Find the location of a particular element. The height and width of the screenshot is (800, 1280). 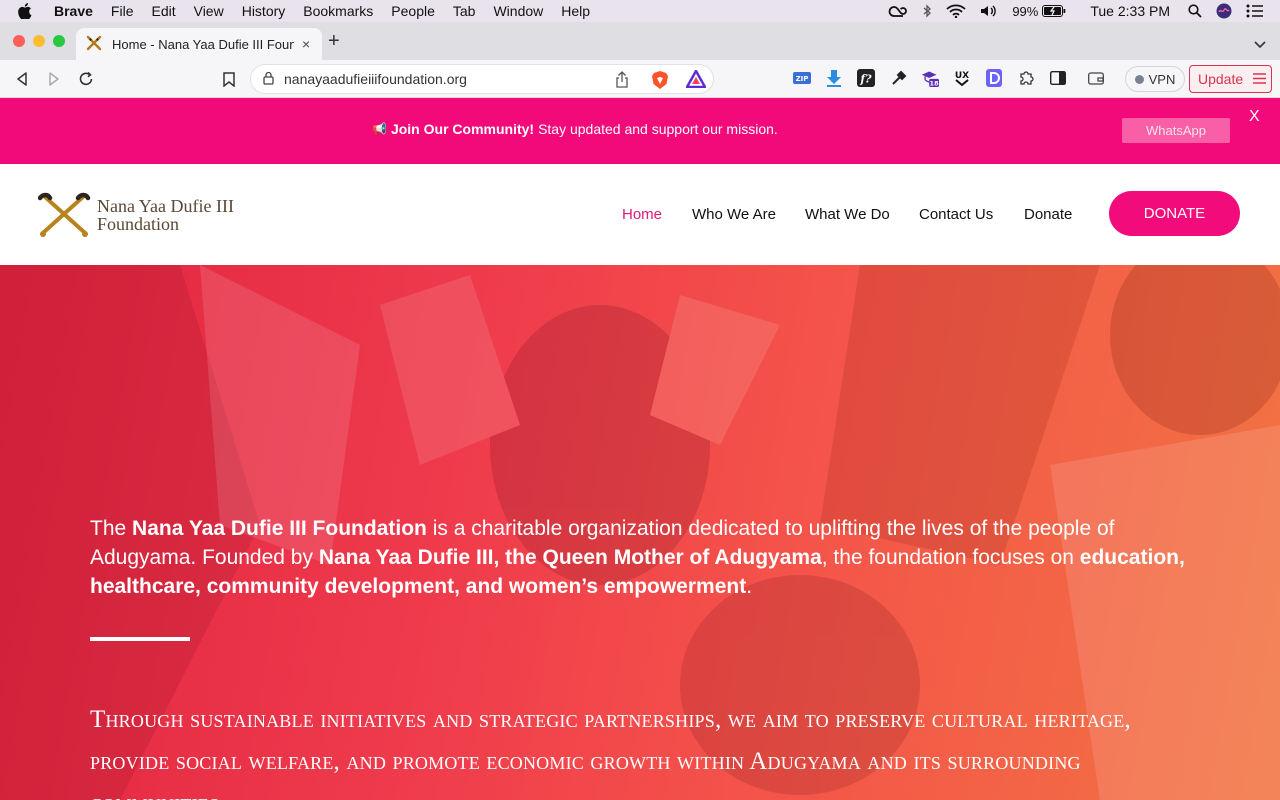

update-button: Update is located at coordinates (1230, 79).